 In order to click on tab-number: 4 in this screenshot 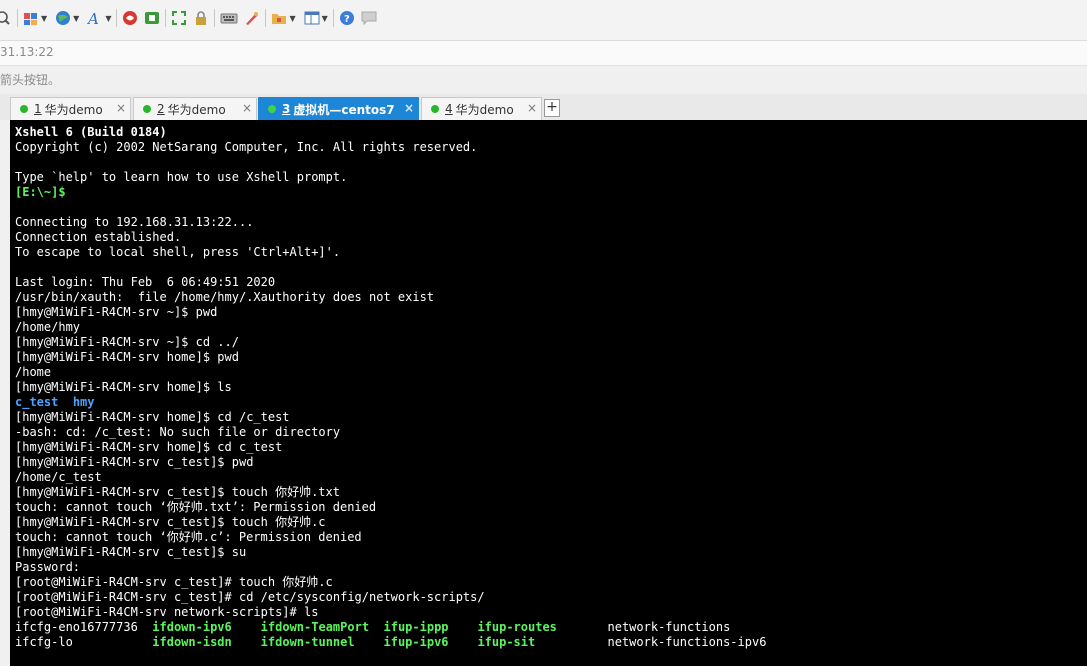, I will do `click(449, 109)`.